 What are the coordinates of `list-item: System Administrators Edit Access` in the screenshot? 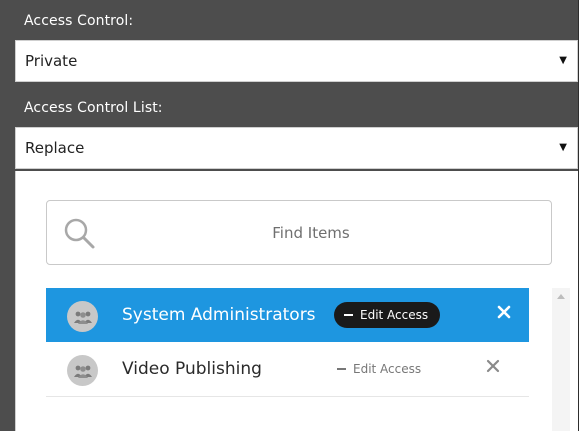 It's located at (287, 315).